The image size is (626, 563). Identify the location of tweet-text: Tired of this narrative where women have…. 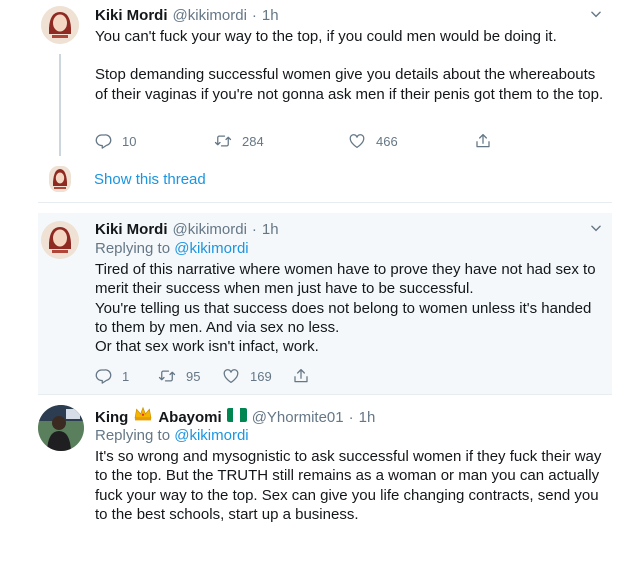
(351, 308).